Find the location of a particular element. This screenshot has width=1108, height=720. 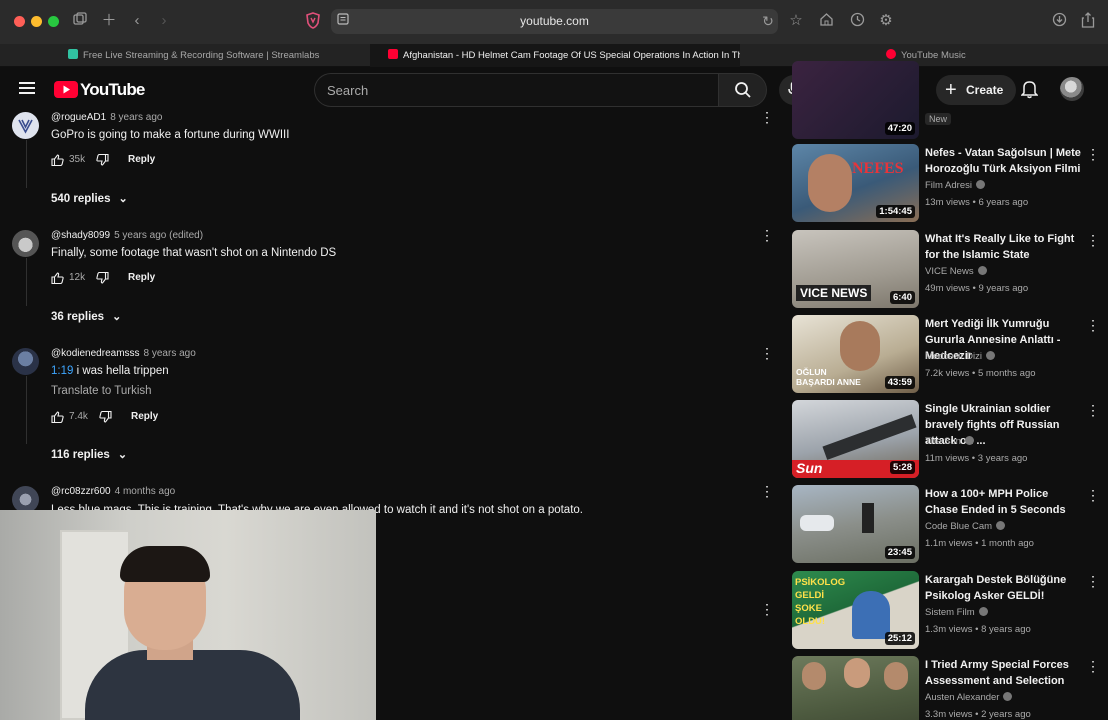

reload-icon: ↻ is located at coordinates (768, 21).